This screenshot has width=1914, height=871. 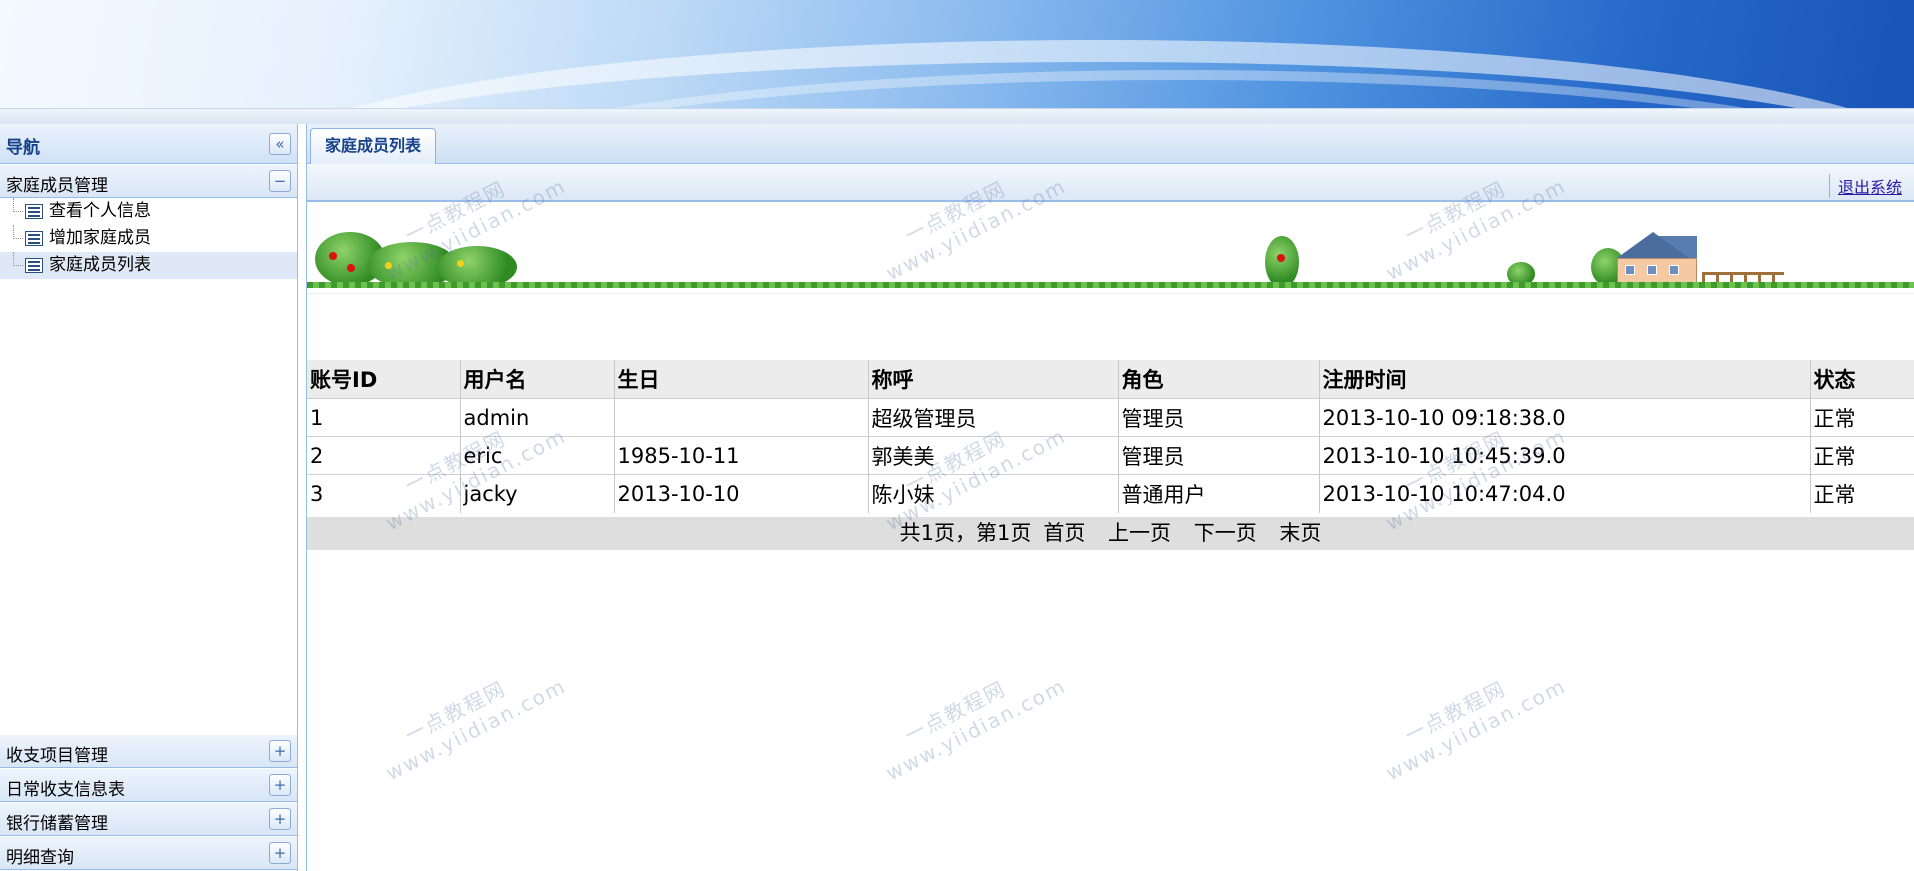 I want to click on tree-illustration, so click(x=1282, y=262).